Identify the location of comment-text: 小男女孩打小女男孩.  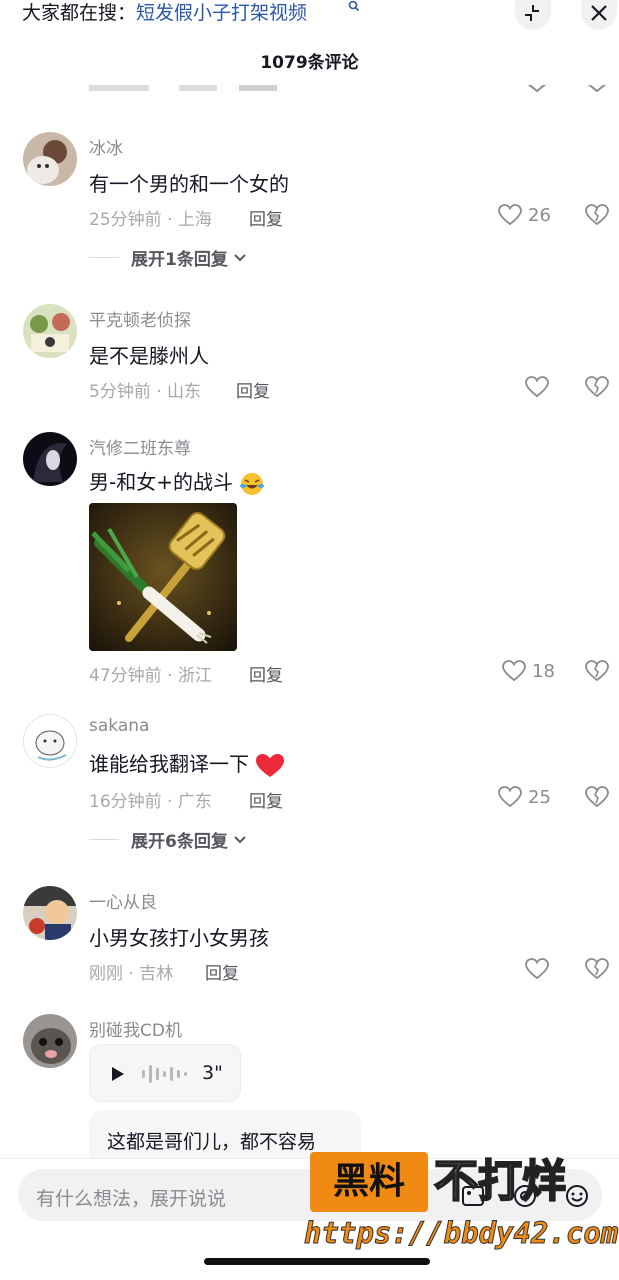
(179, 936).